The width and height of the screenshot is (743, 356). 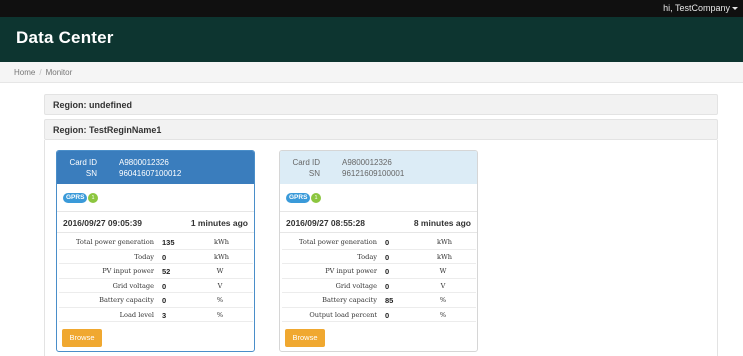 I want to click on metric-value: 135, so click(x=168, y=242).